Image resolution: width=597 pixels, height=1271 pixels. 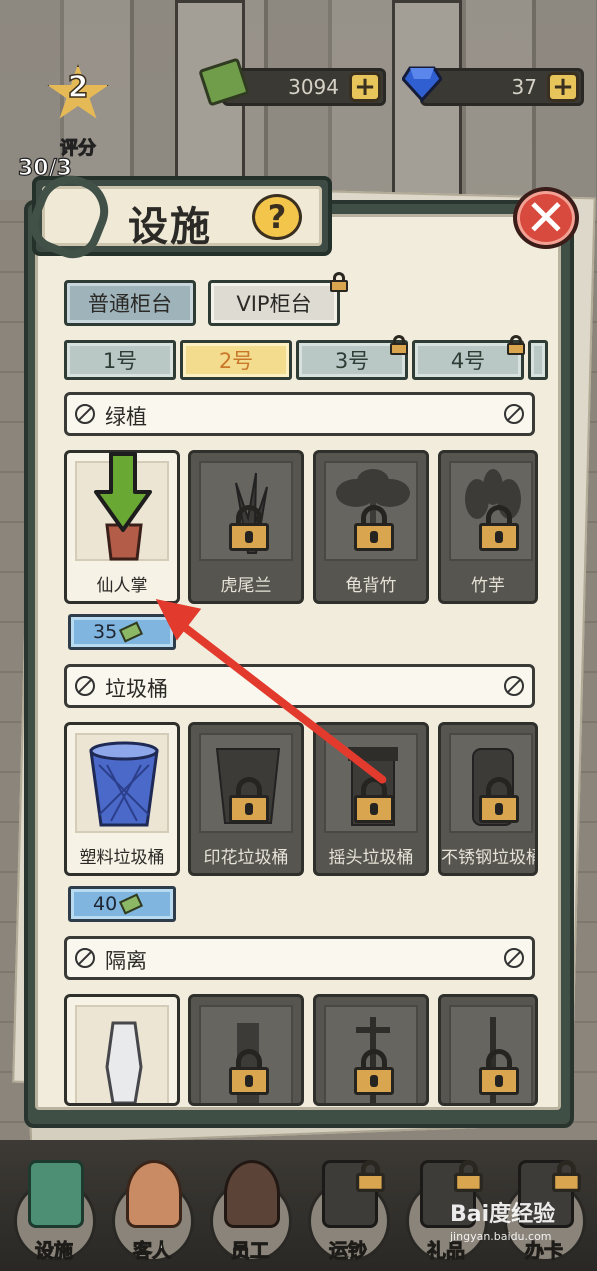 I want to click on toolbar-cash-transport-button: 运钞, so click(x=348, y=1214).